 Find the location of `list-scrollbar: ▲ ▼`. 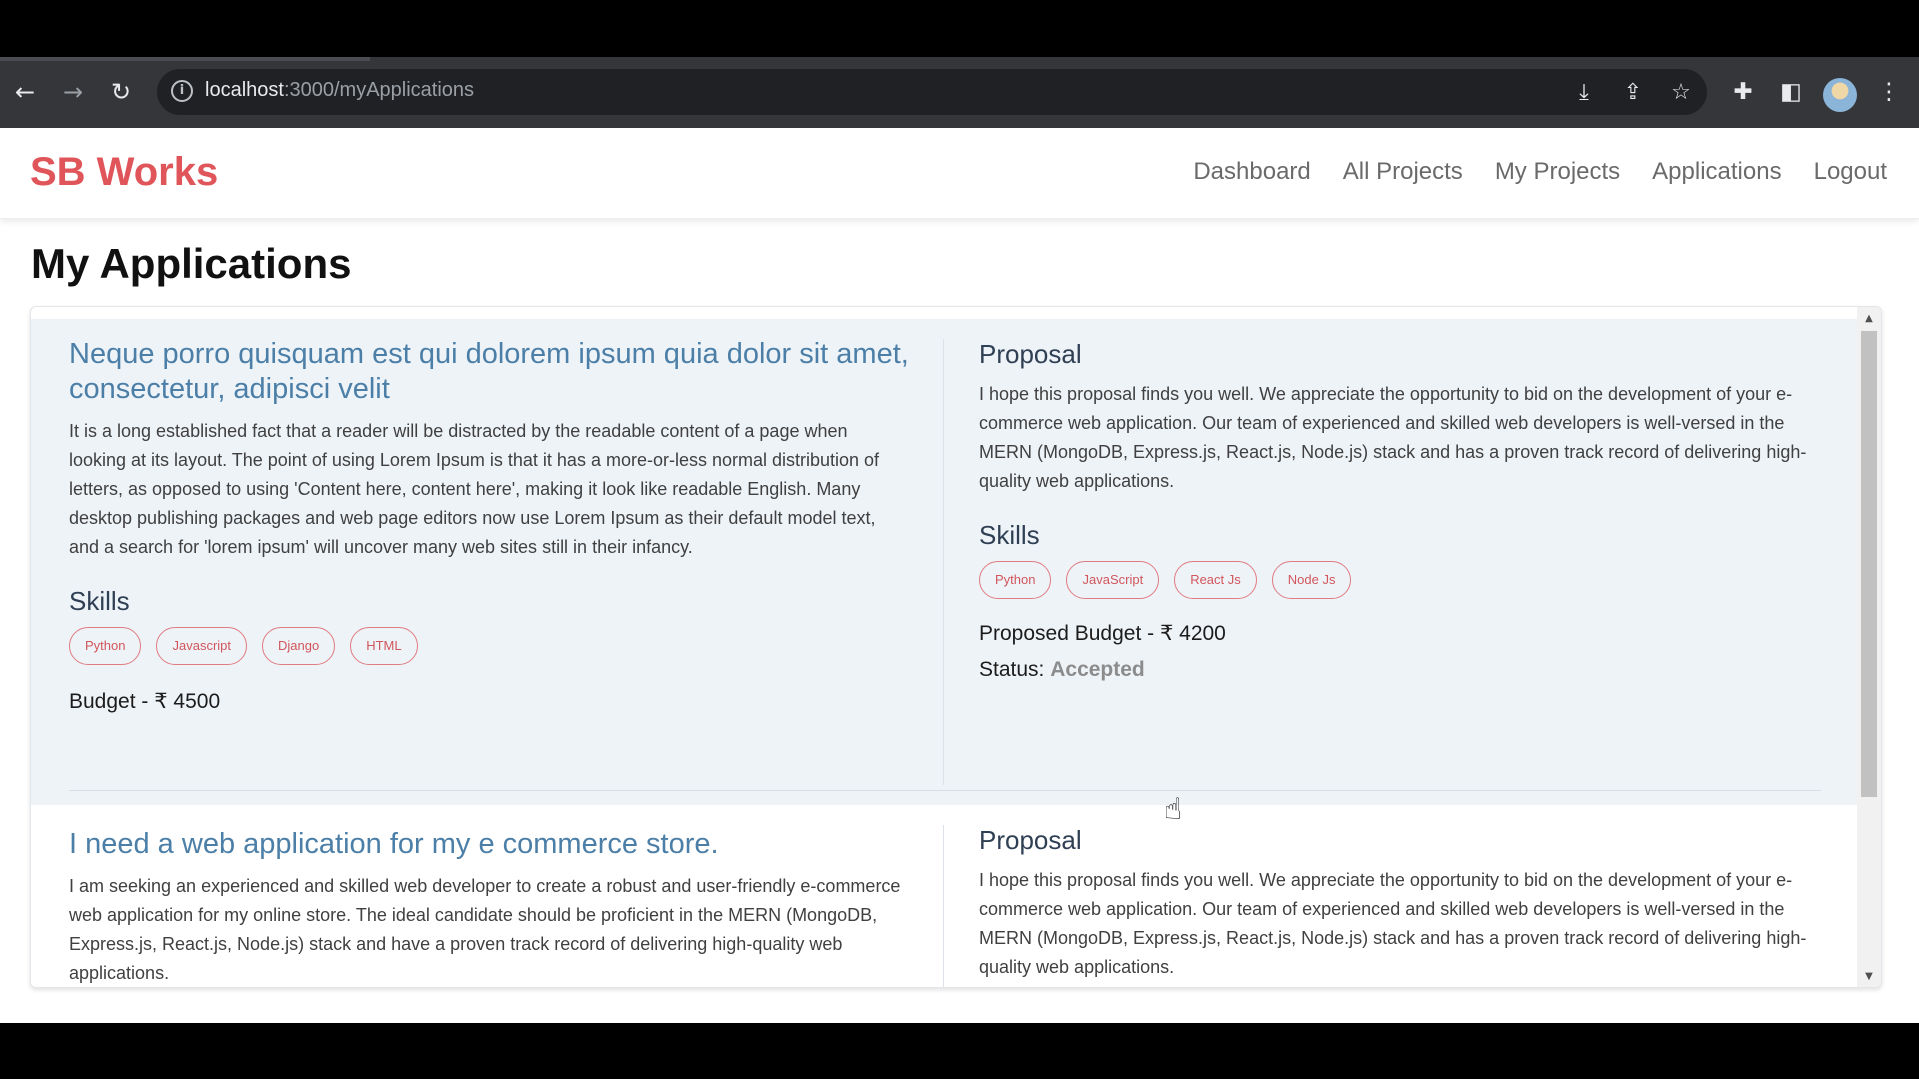

list-scrollbar: ▲ ▼ is located at coordinates (1869, 647).